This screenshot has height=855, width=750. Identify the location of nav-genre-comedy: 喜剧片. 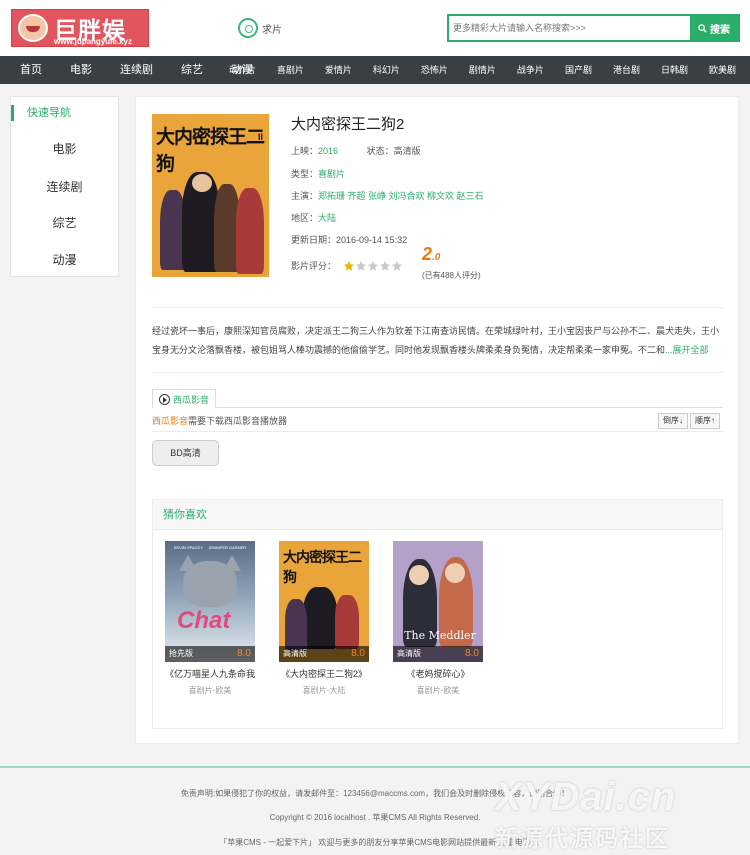
(290, 70).